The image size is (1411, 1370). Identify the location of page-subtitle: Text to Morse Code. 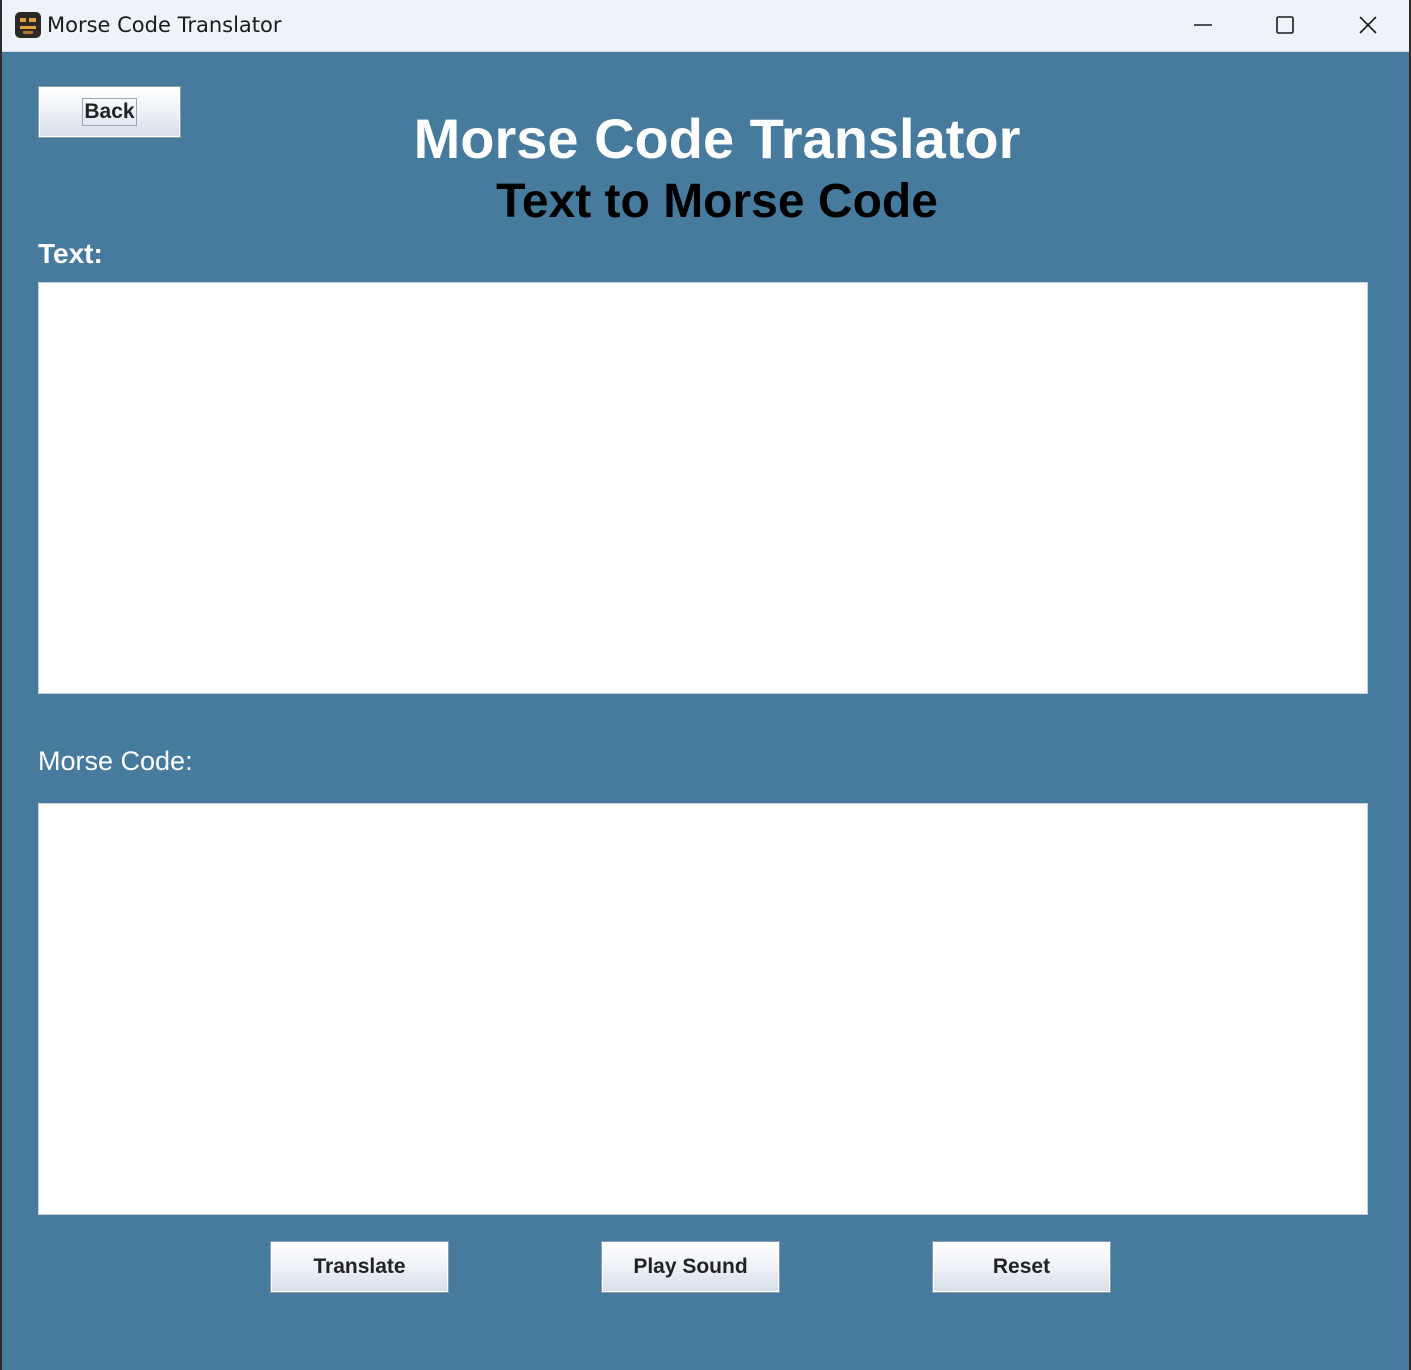
(717, 201).